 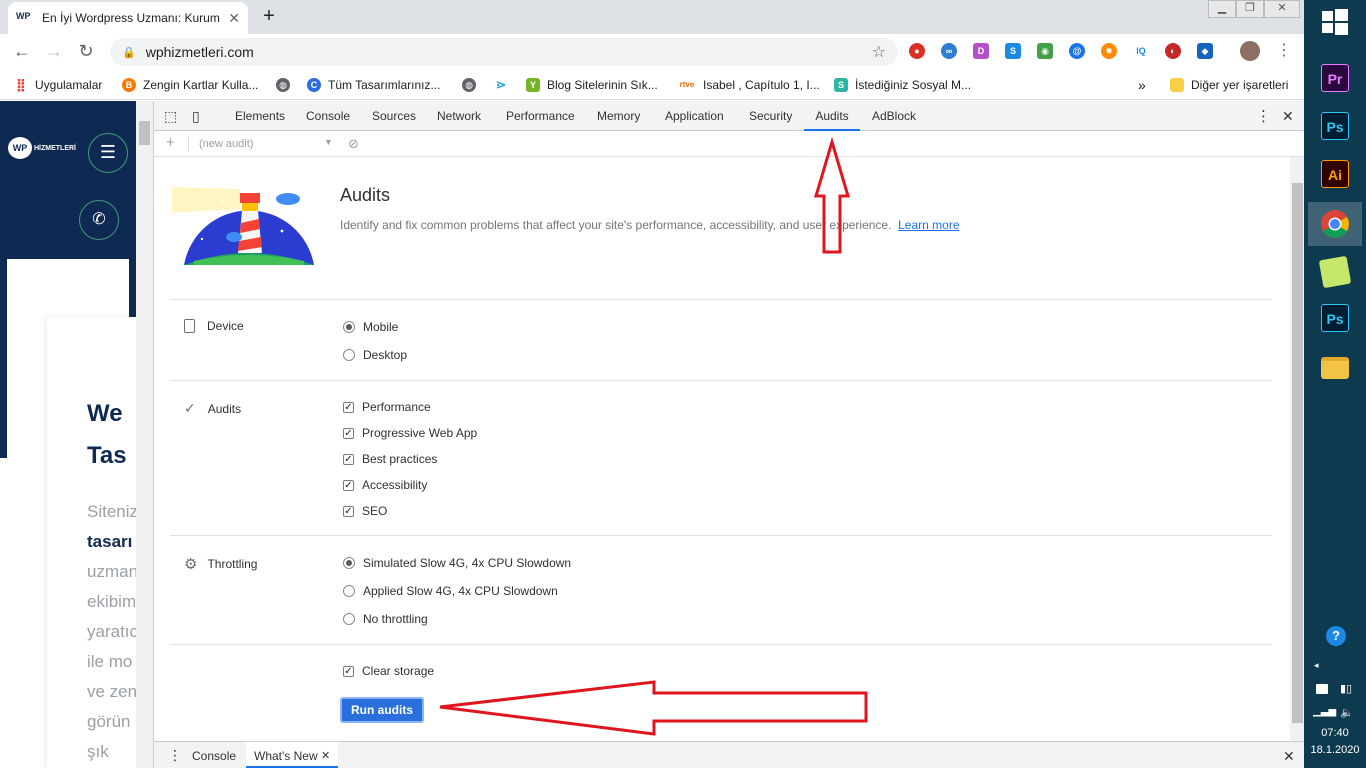 I want to click on device-desktop-radio: Desktop, so click(x=375, y=355).